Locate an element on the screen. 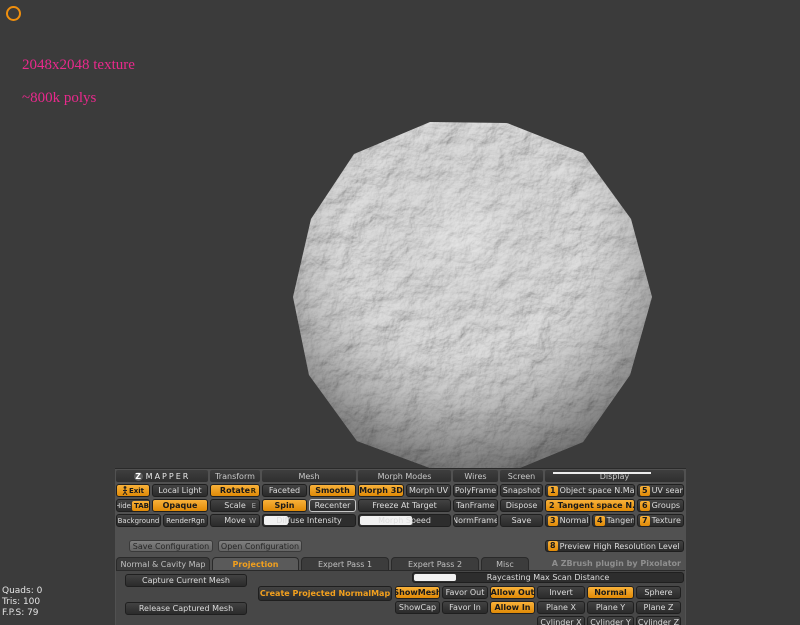 The width and height of the screenshot is (800, 625). move-label: Move is located at coordinates (235, 520).